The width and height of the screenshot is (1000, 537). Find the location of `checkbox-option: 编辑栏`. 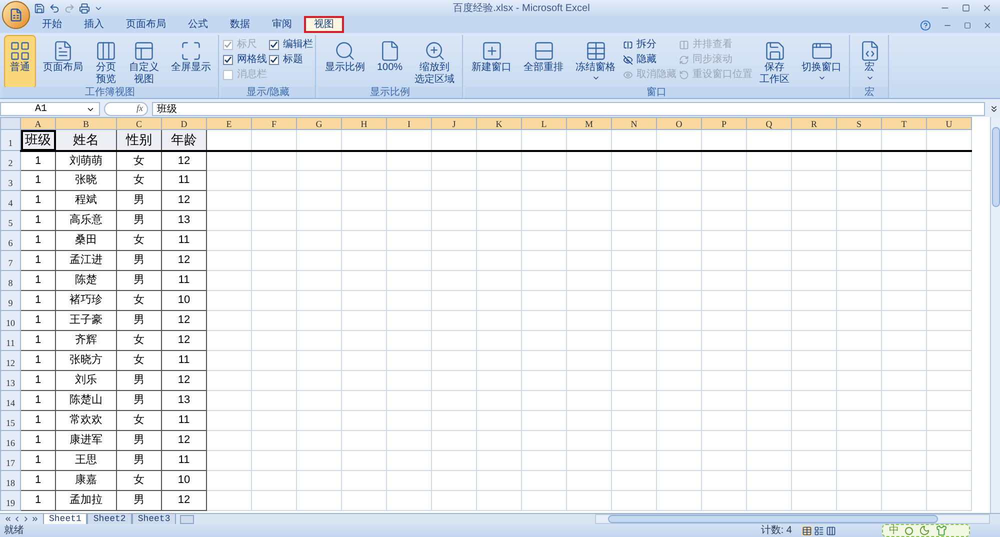

checkbox-option: 编辑栏 is located at coordinates (291, 45).